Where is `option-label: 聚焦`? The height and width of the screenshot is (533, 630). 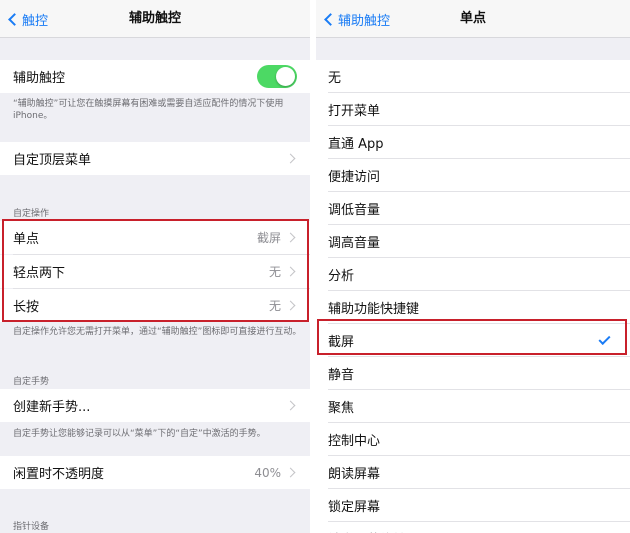
option-label: 聚焦 is located at coordinates (341, 408).